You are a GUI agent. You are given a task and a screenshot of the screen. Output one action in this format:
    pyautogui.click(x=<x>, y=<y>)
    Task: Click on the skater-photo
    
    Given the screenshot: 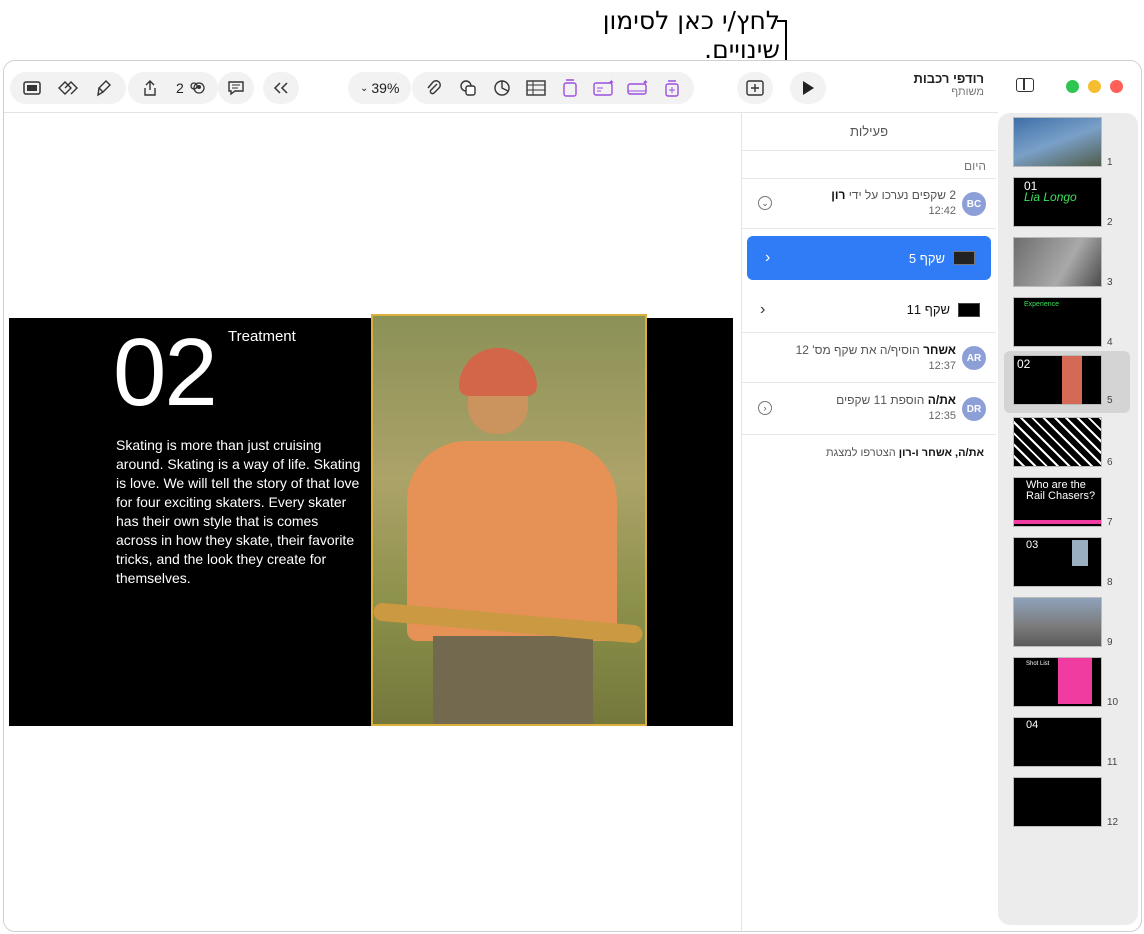 What is the action you would take?
    pyautogui.click(x=509, y=520)
    